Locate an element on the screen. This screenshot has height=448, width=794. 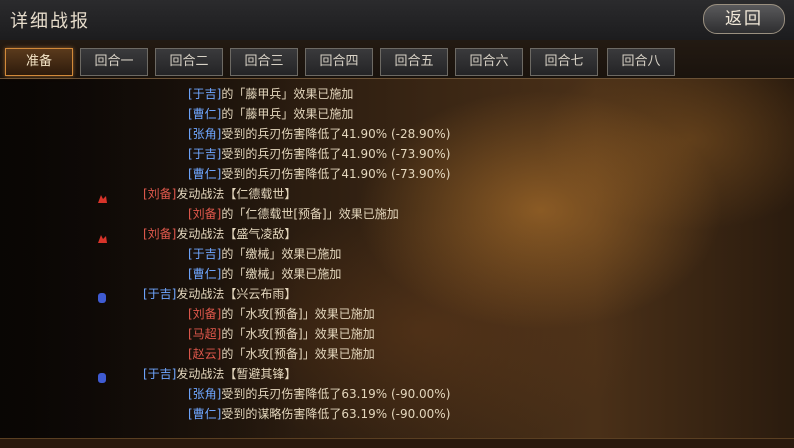
log-line: [曹仁]受到的兵刃伤害降低了41.90% (-73.90%) is located at coordinates (319, 174).